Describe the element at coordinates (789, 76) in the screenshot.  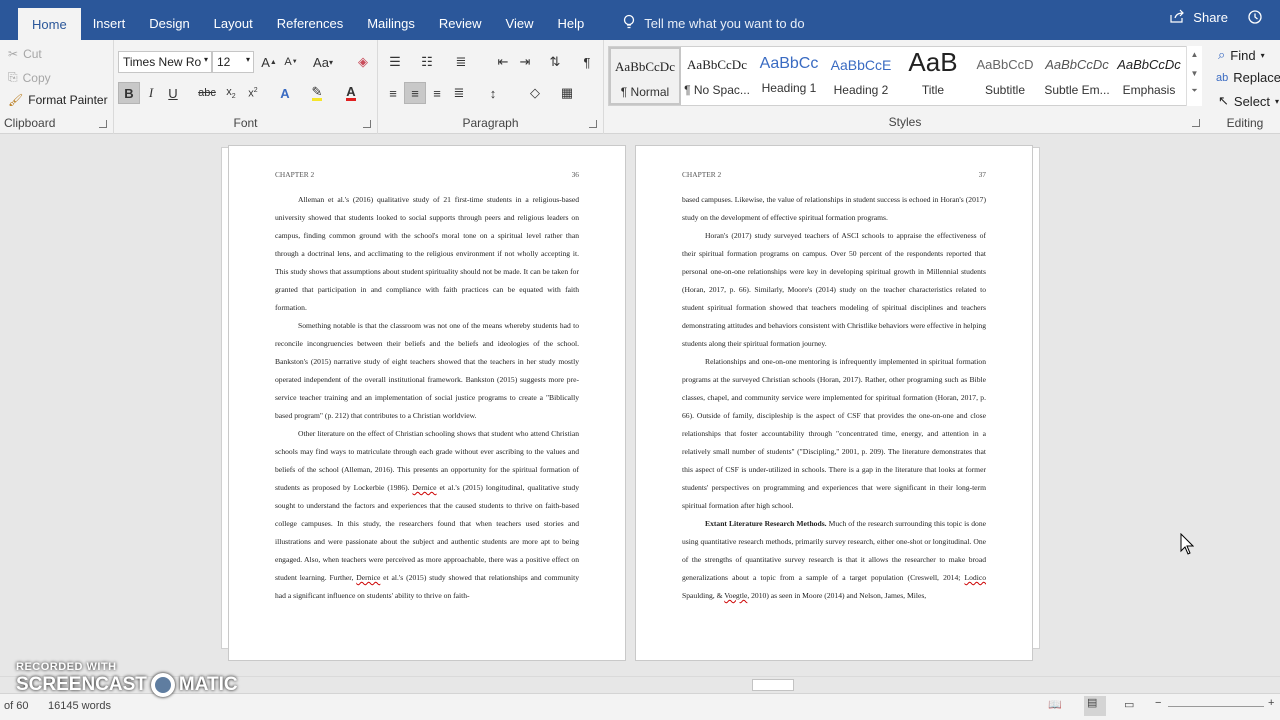
I see `style-heading-1: AaBbCc Heading 1` at that location.